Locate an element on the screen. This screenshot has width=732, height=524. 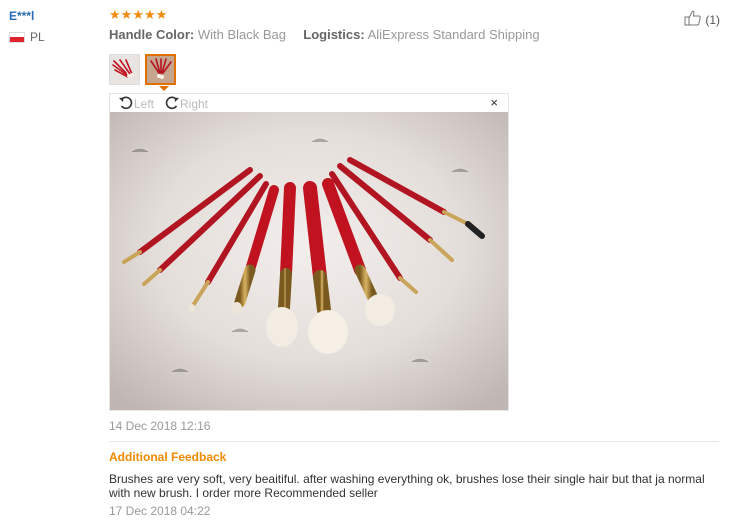
review-date: 14 Dec 2018 12:16 is located at coordinates (160, 426).